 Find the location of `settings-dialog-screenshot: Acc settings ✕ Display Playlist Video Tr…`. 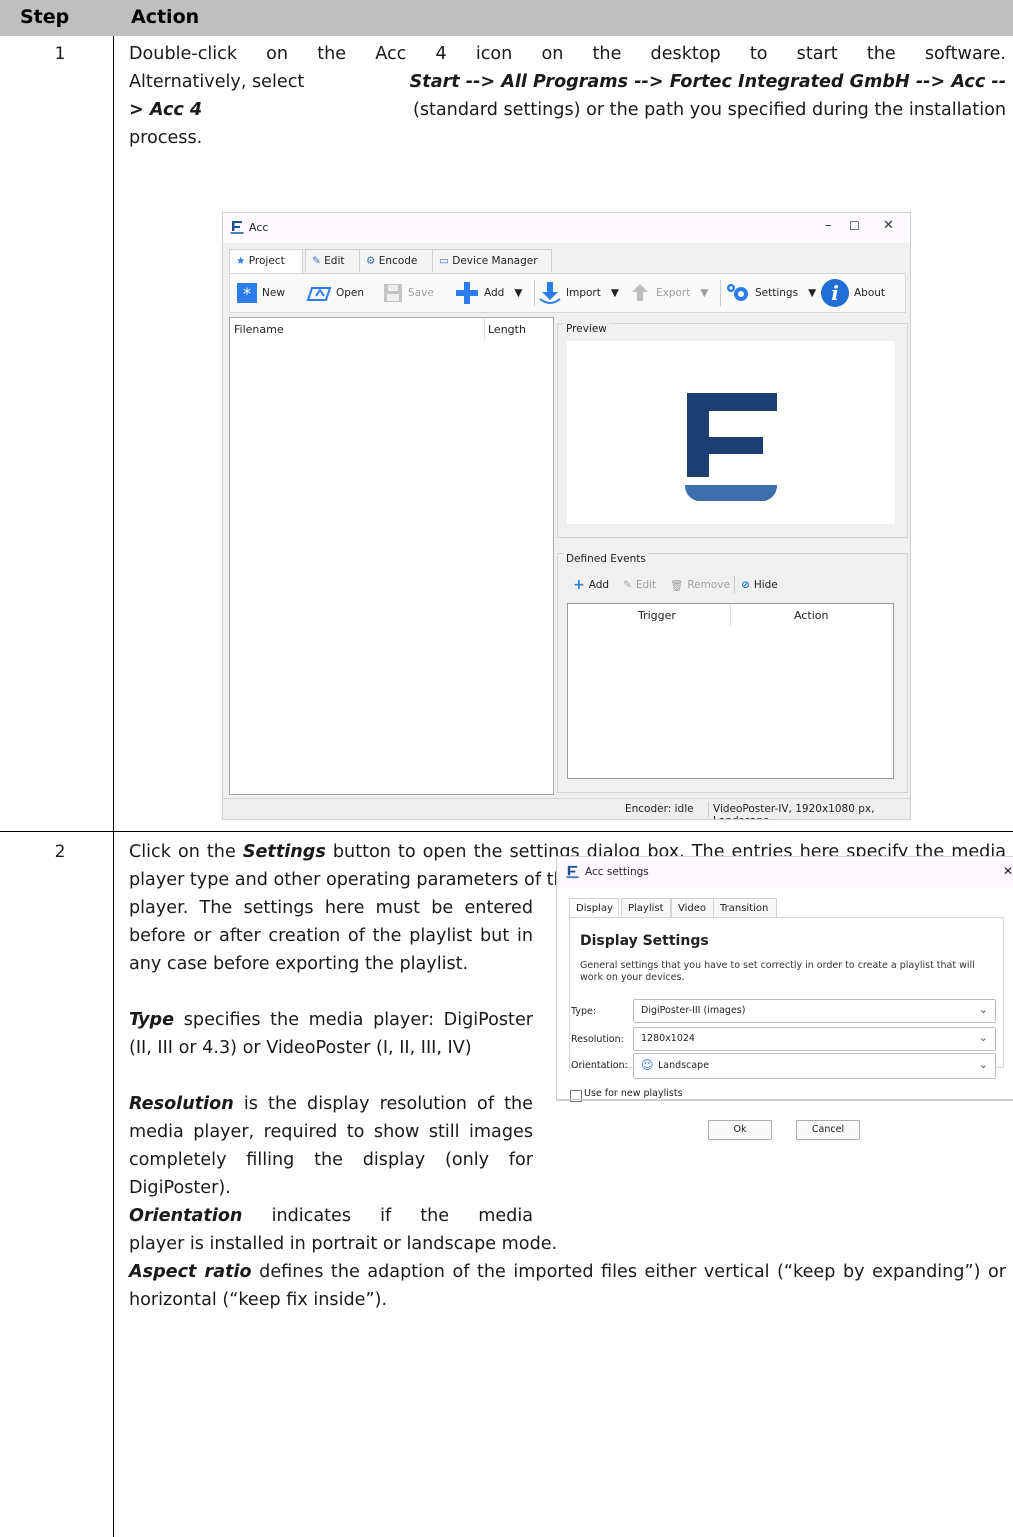

settings-dialog-screenshot: Acc settings ✕ Display Playlist Video Tr… is located at coordinates (784, 978).